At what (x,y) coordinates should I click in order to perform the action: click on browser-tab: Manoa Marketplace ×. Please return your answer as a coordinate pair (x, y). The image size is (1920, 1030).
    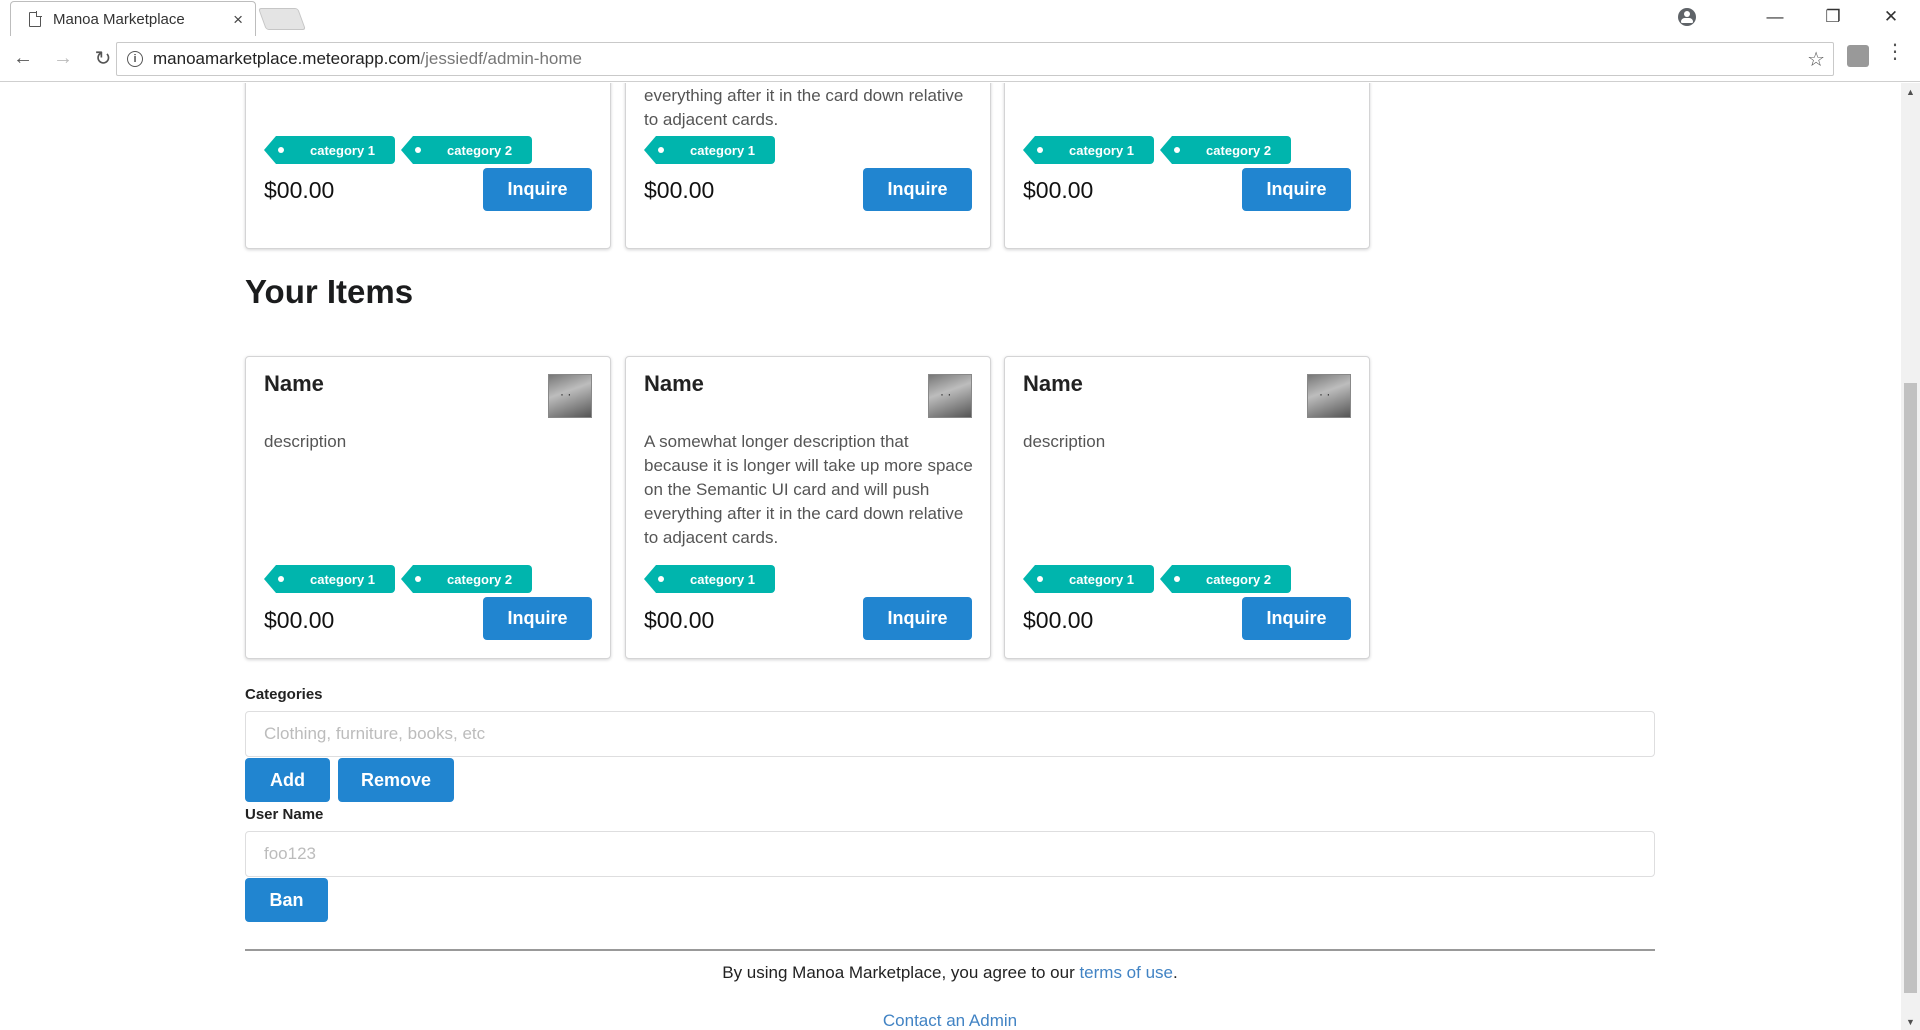
    Looking at the image, I should click on (133, 18).